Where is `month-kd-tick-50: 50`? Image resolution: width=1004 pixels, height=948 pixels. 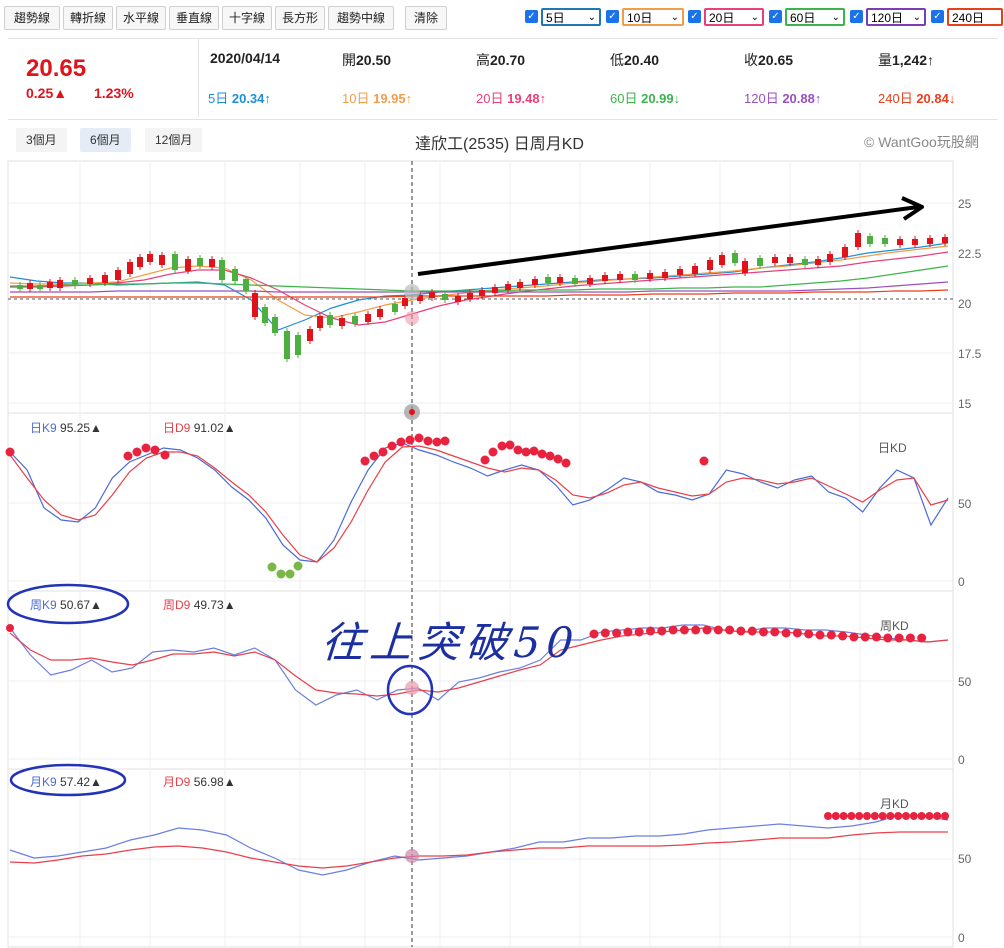 month-kd-tick-50: 50 is located at coordinates (965, 859).